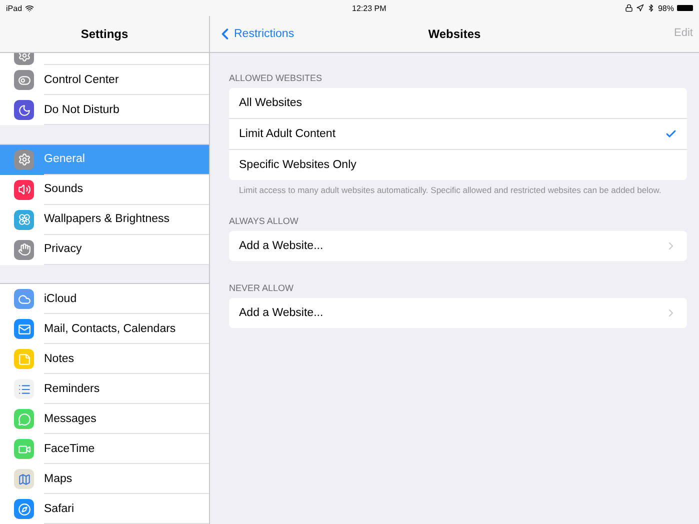 Image resolution: width=699 pixels, height=524 pixels. What do you see at coordinates (454, 34) in the screenshot?
I see `detail-title: Websites` at bounding box center [454, 34].